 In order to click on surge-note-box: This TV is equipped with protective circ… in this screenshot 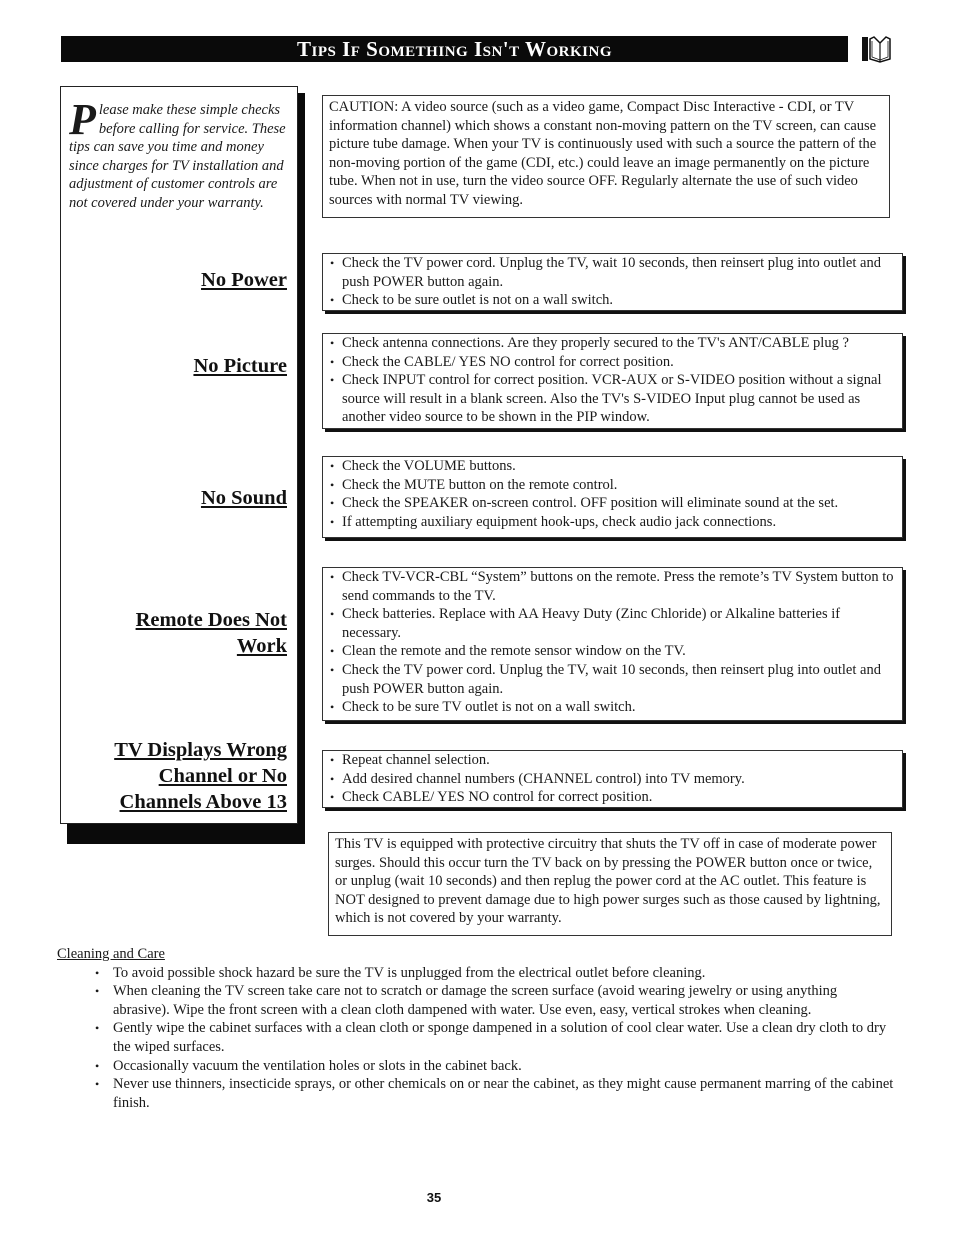, I will do `click(610, 884)`.